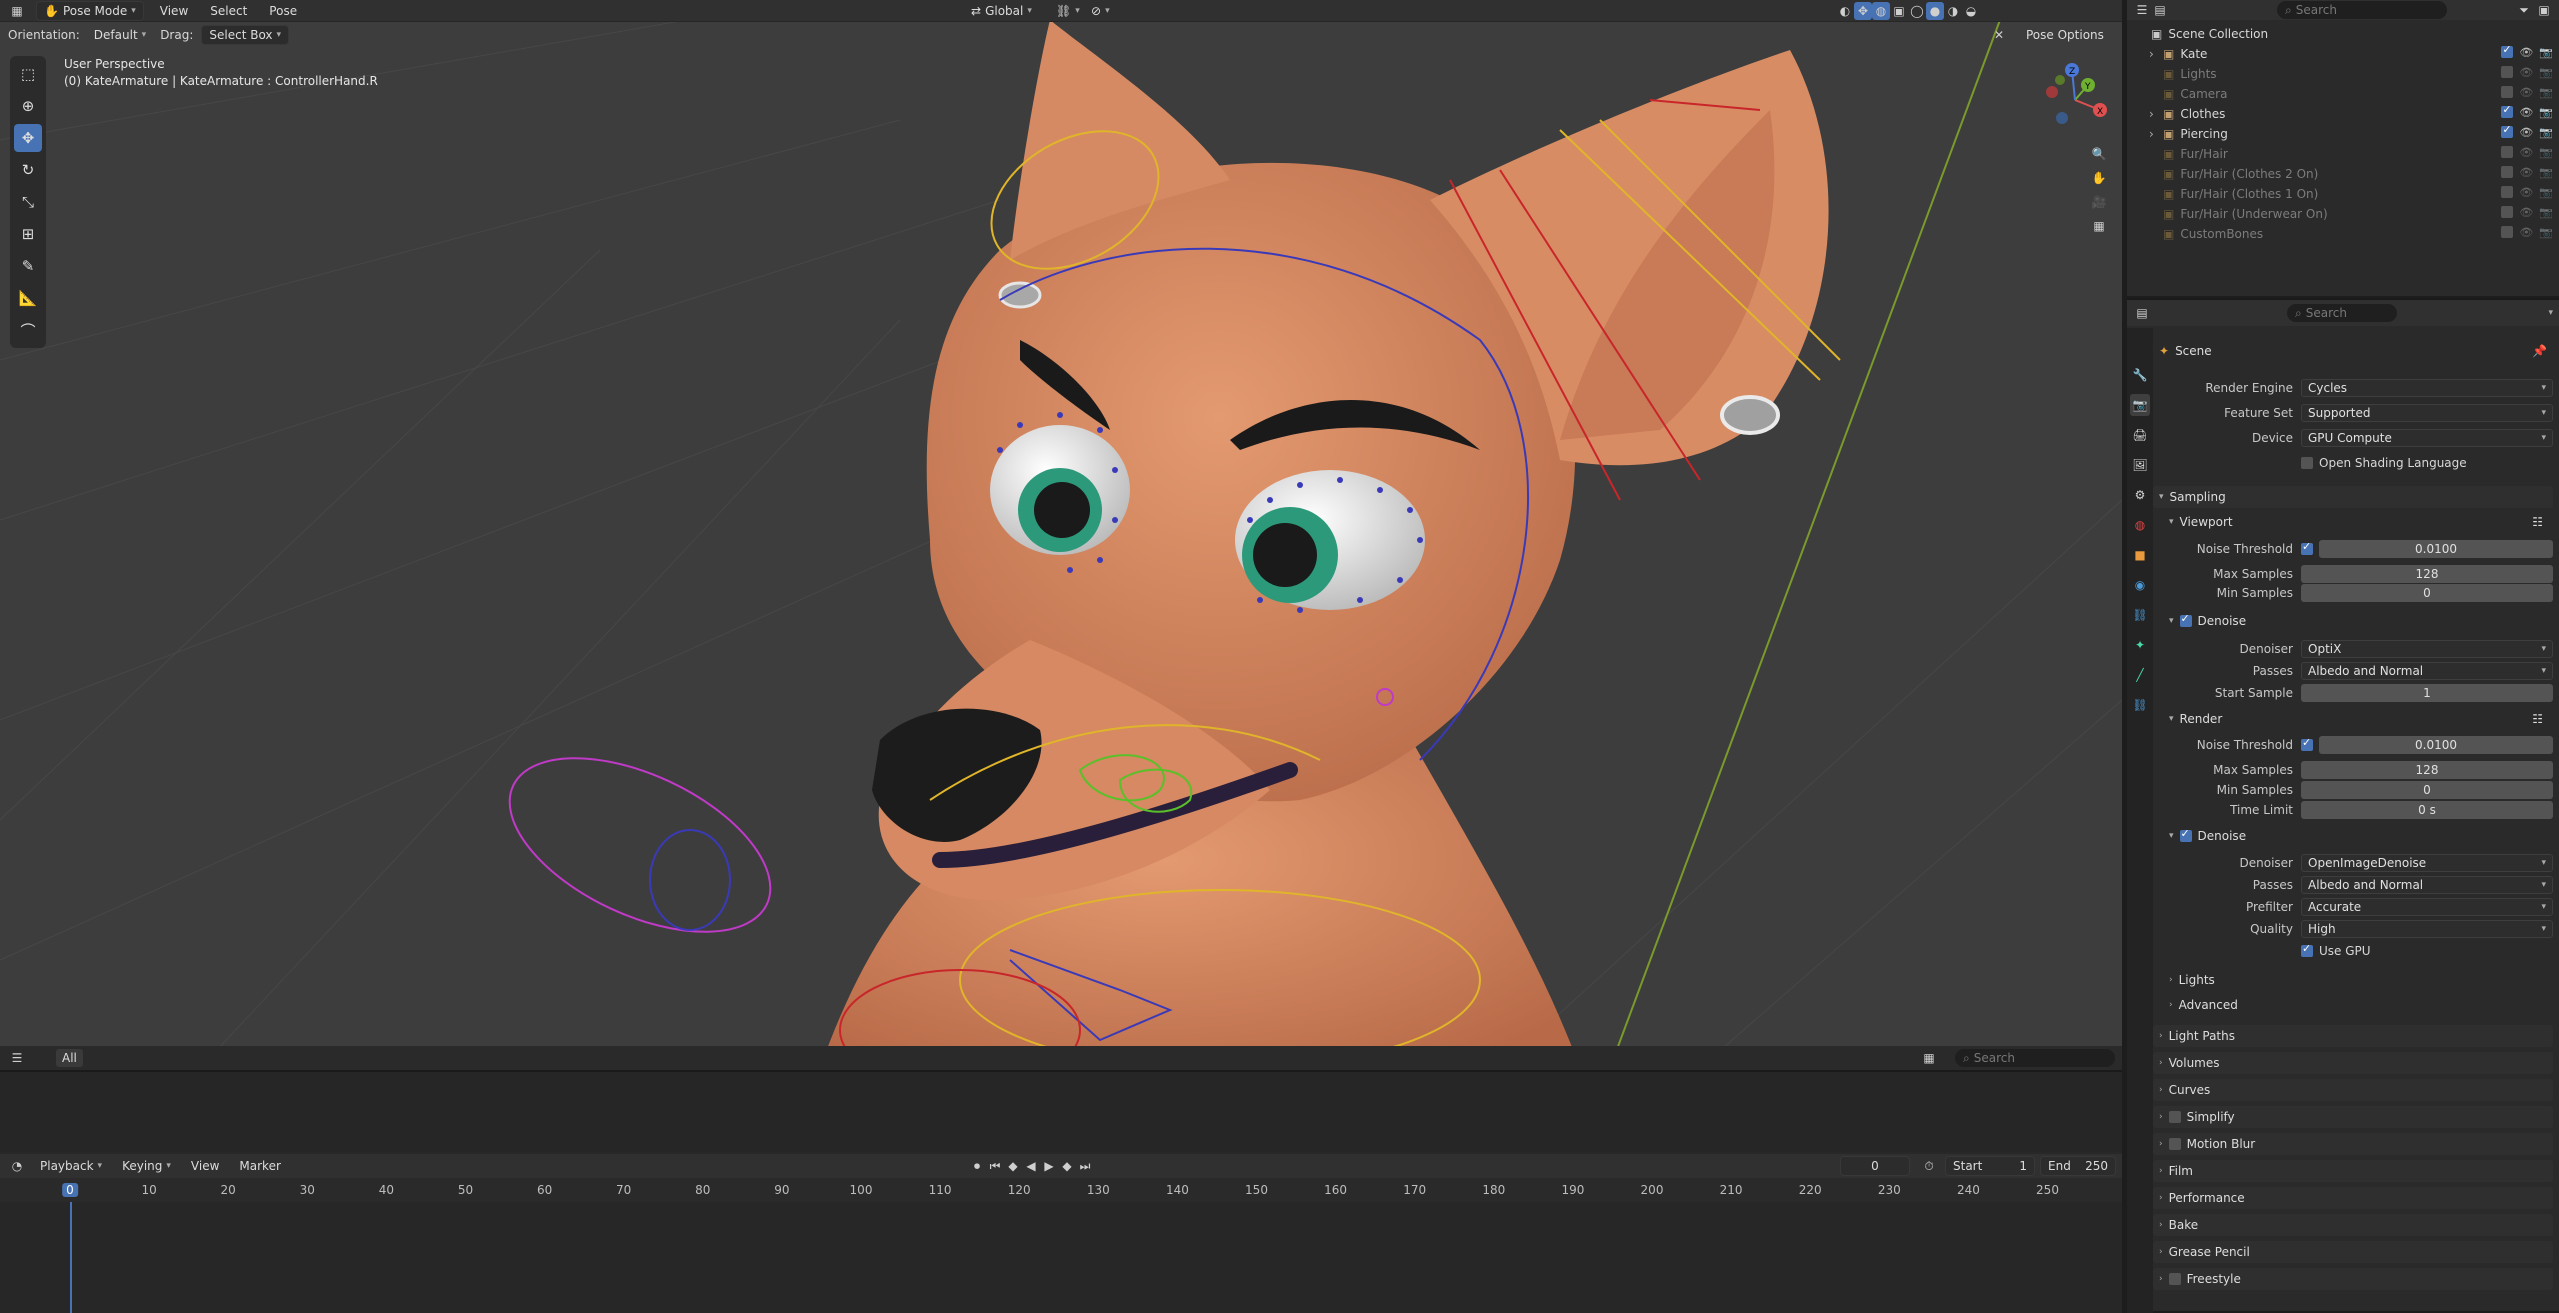 The image size is (2559, 1313). What do you see at coordinates (2539, 351) in the screenshot?
I see `pin-icon: 📌` at bounding box center [2539, 351].